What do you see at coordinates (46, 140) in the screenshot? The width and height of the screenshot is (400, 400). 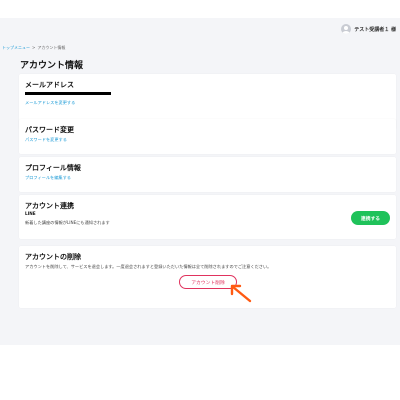 I see `change-password-link: パスワードを変更する` at bounding box center [46, 140].